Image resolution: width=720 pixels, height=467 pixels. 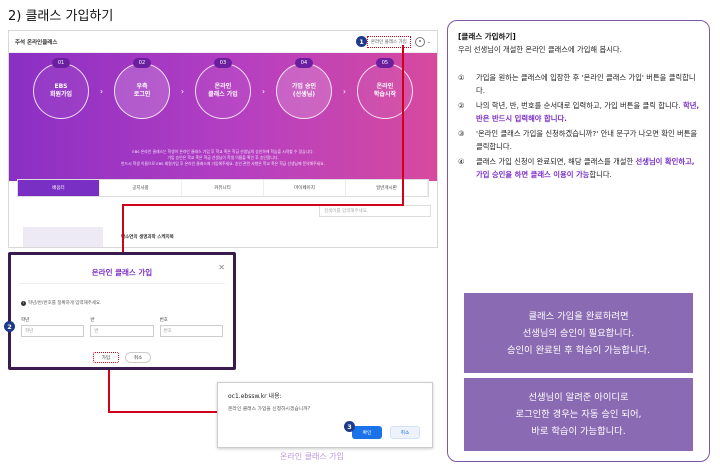 What do you see at coordinates (387, 188) in the screenshot?
I see `tab-board: 일반게시판` at bounding box center [387, 188].